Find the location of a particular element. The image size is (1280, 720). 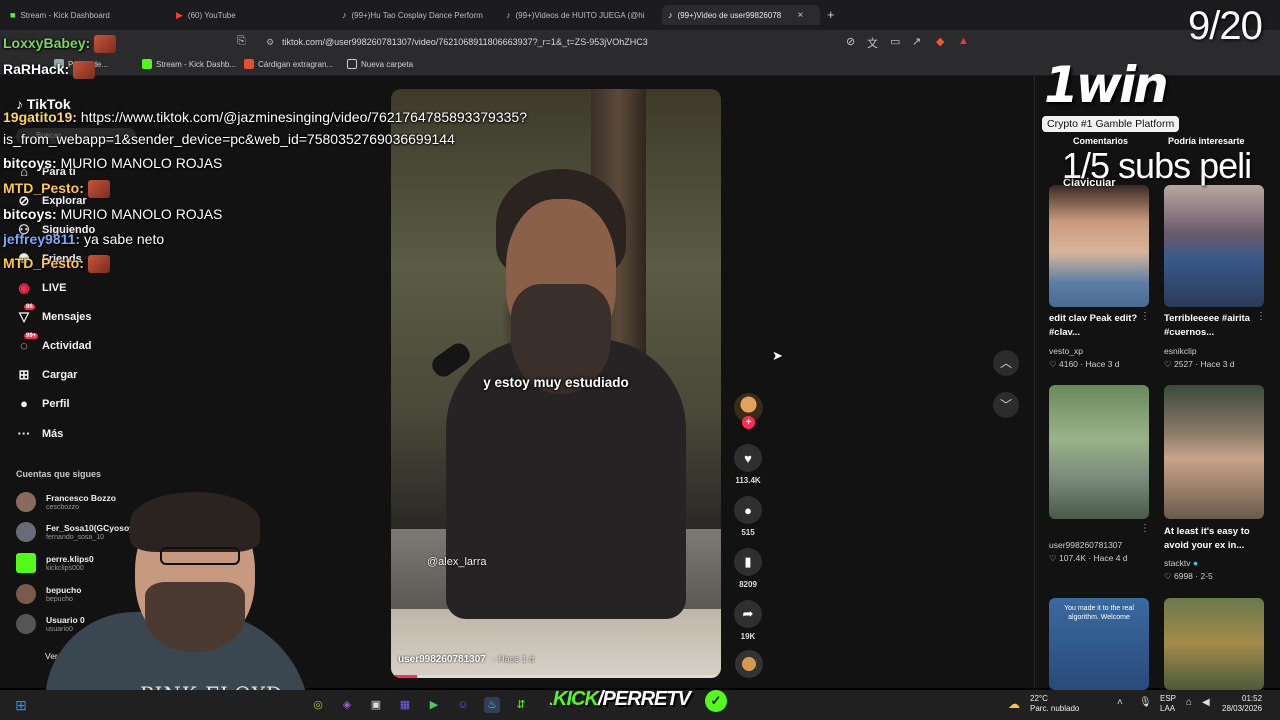

bookmark-star-icon: ⎘ is located at coordinates (241, 41).